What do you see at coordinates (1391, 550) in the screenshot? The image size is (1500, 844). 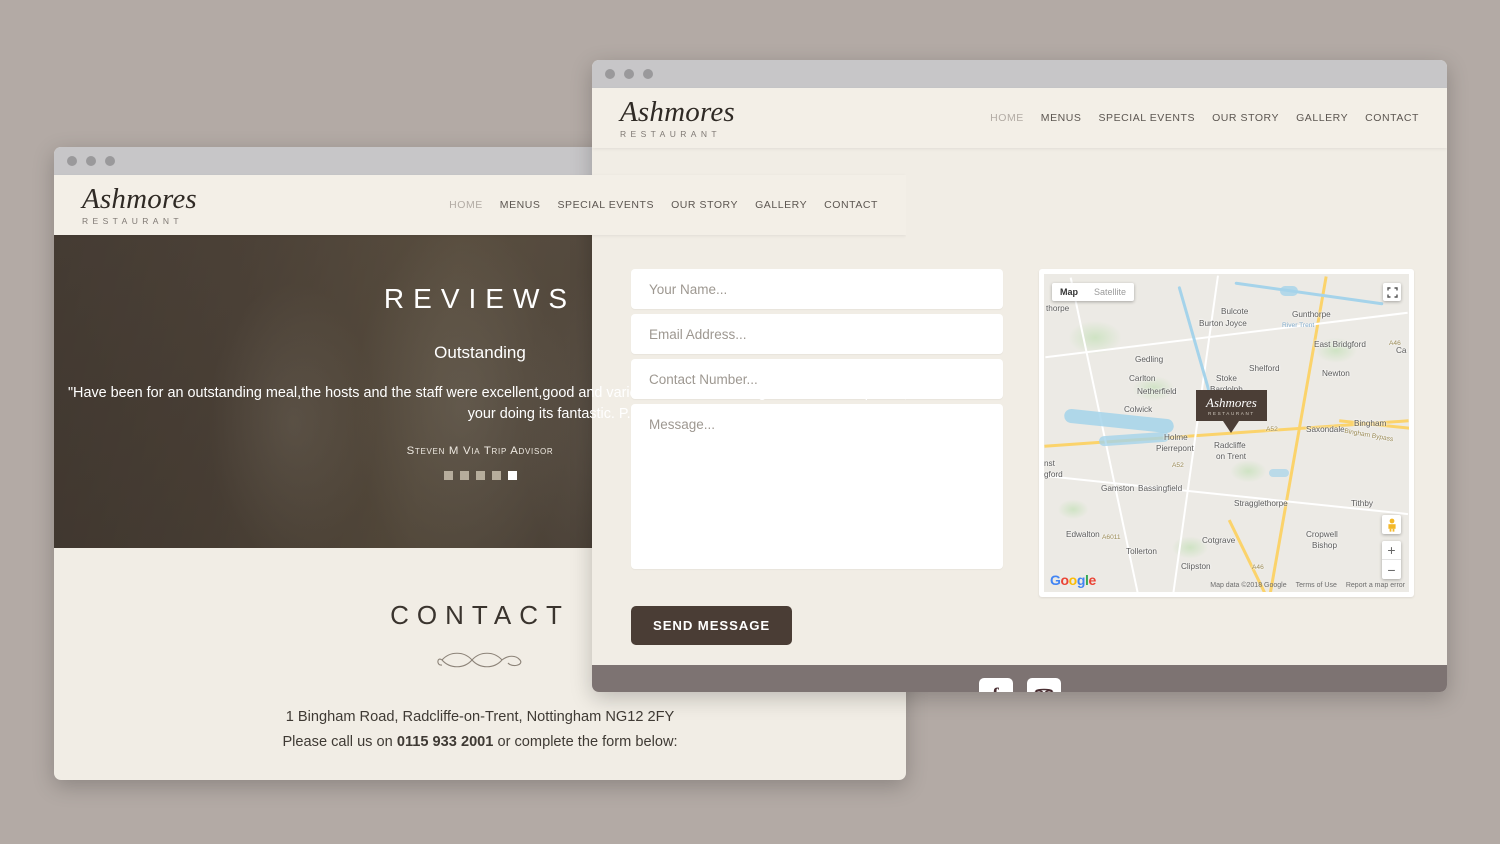 I see `zoom-in-button: +` at bounding box center [1391, 550].